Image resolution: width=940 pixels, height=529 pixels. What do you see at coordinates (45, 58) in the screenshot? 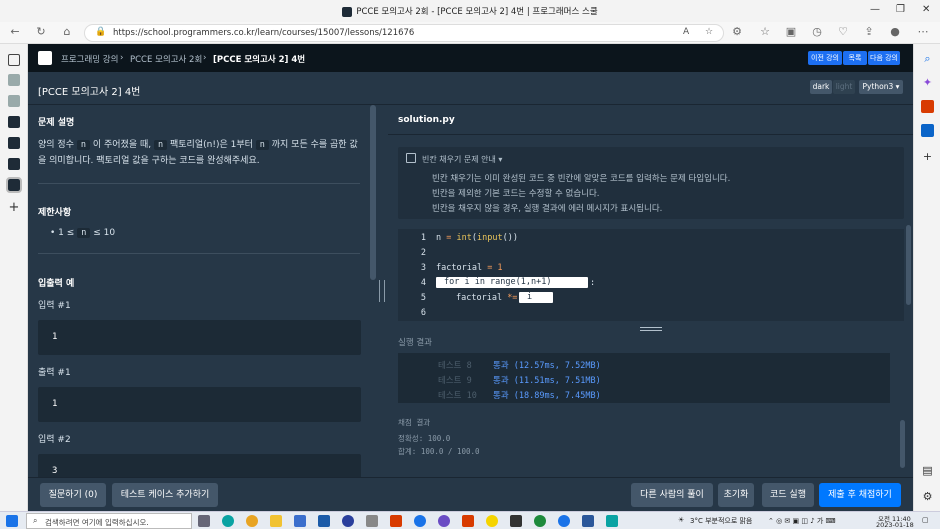
I see `programmers-logo-icon` at bounding box center [45, 58].